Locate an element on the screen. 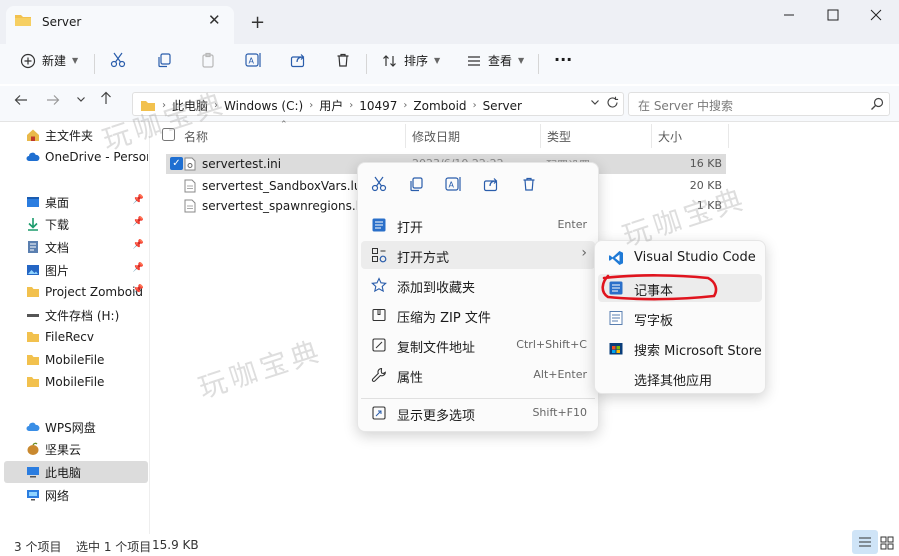 The image size is (899, 556). sidebar-item-label: 桌面 is located at coordinates (57, 202).